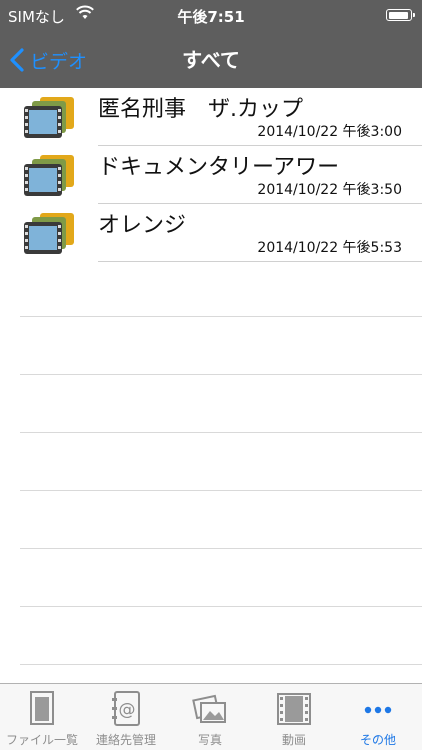 This screenshot has width=422, height=751. What do you see at coordinates (293, 740) in the screenshot?
I see `tab-label: 動画` at bounding box center [293, 740].